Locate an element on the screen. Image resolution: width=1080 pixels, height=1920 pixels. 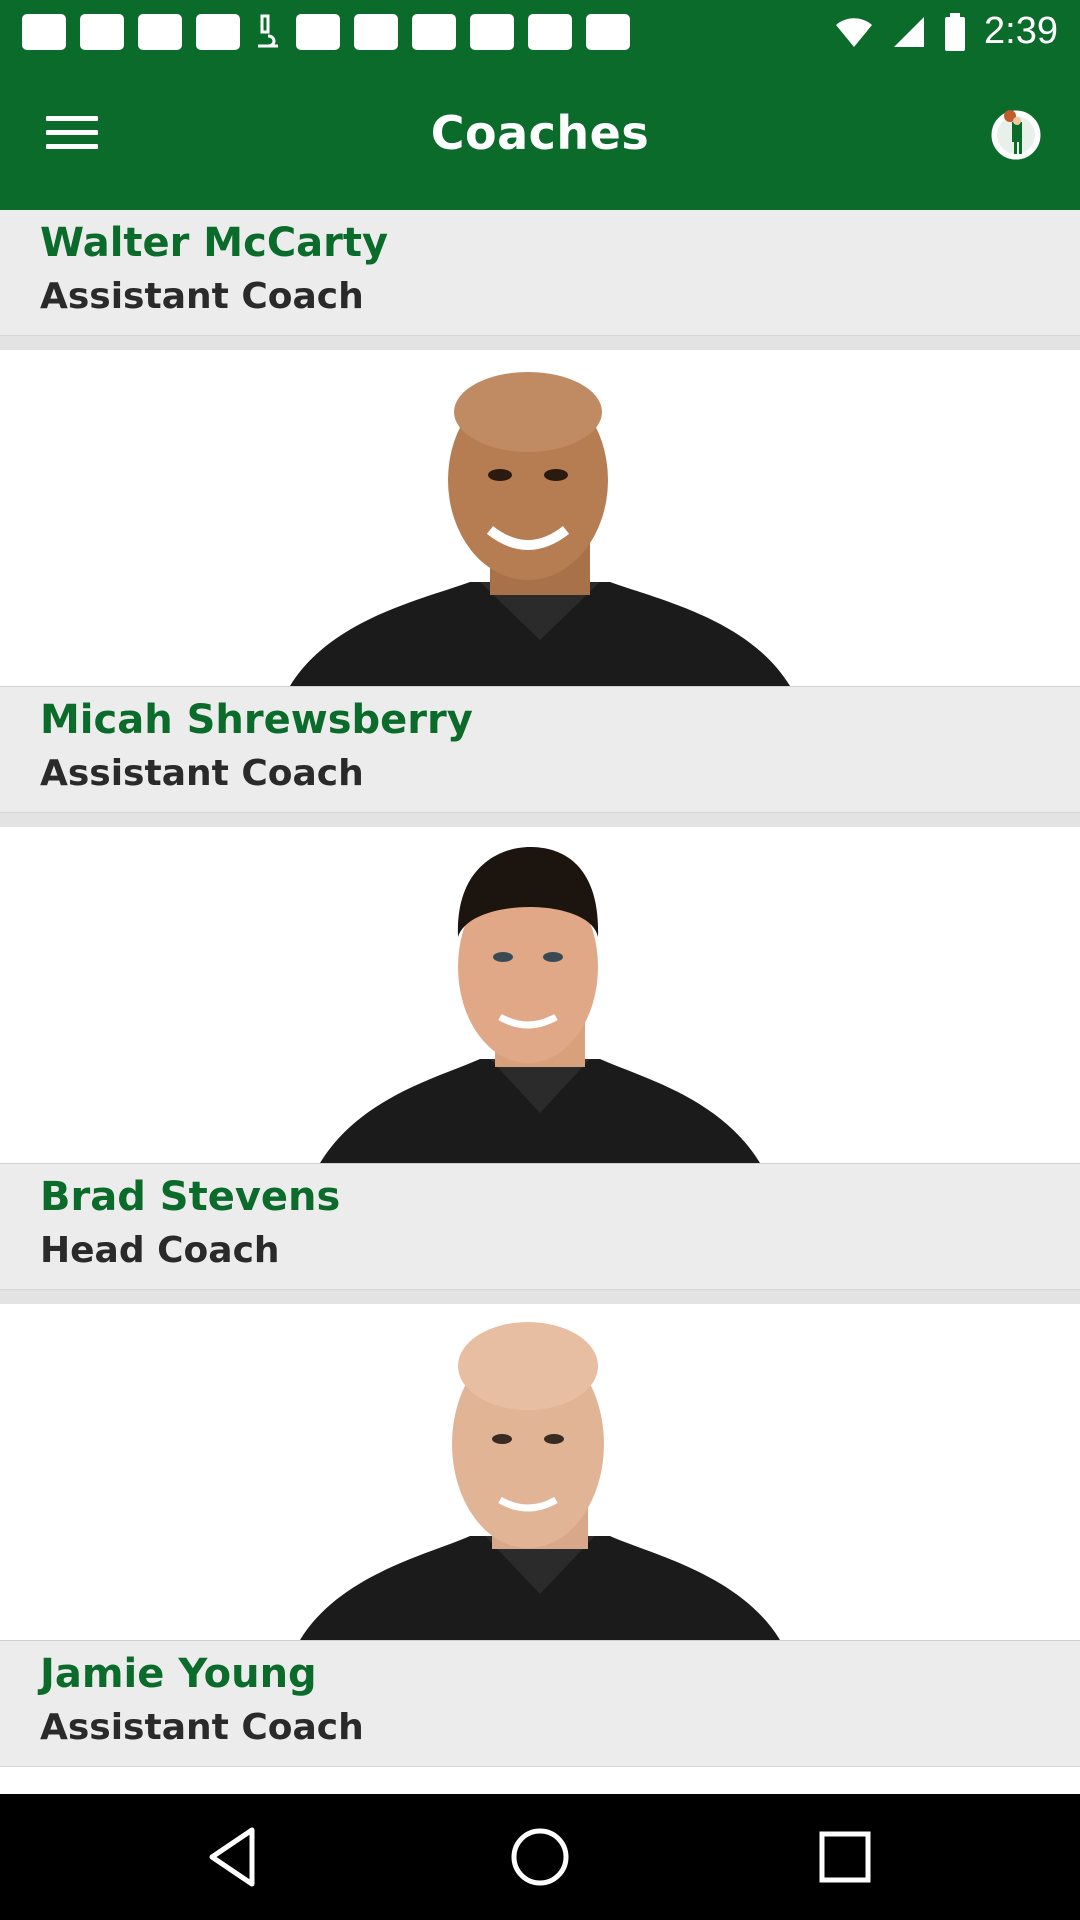
facebook-icon is located at coordinates (102, 32).